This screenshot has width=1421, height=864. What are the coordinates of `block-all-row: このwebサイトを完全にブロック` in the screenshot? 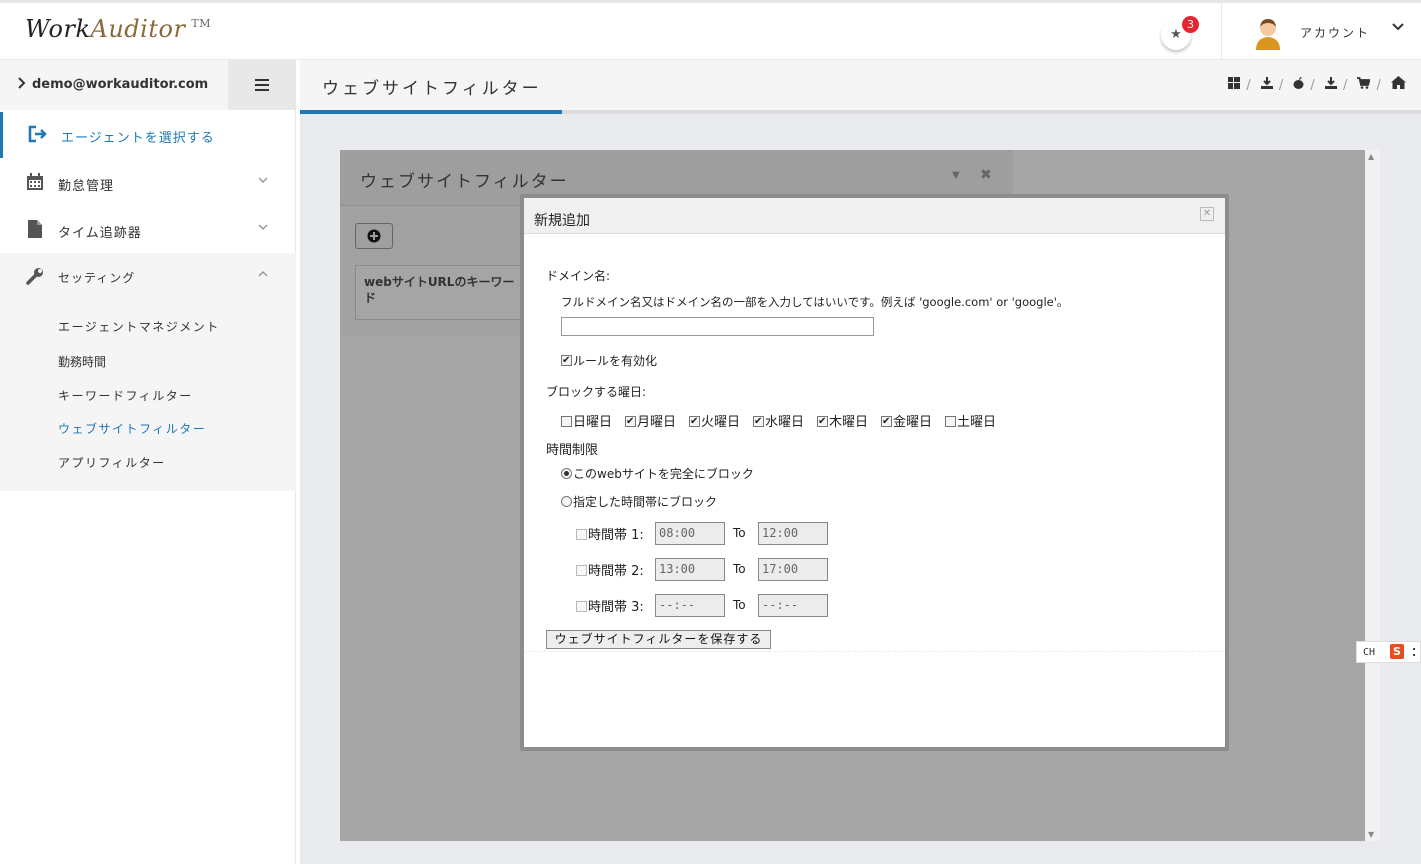 It's located at (657, 473).